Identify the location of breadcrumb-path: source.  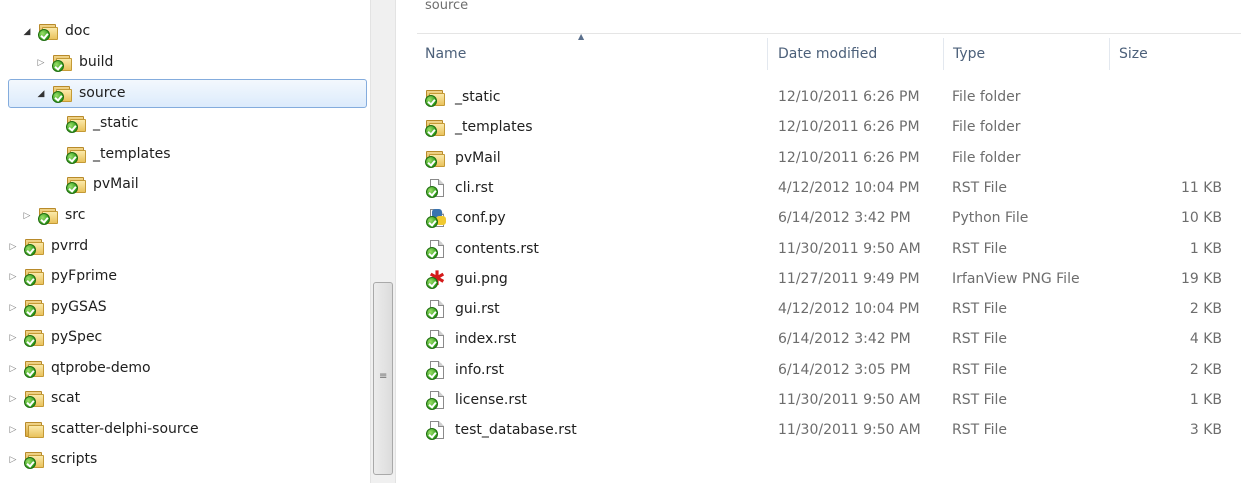
(447, 6).